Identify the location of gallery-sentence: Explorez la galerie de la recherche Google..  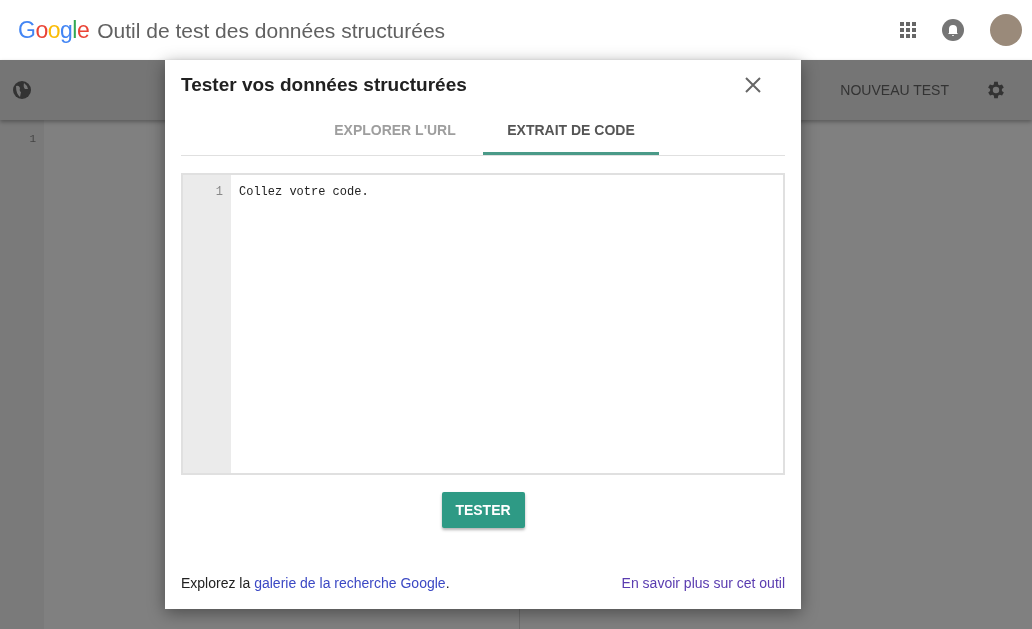
(315, 583).